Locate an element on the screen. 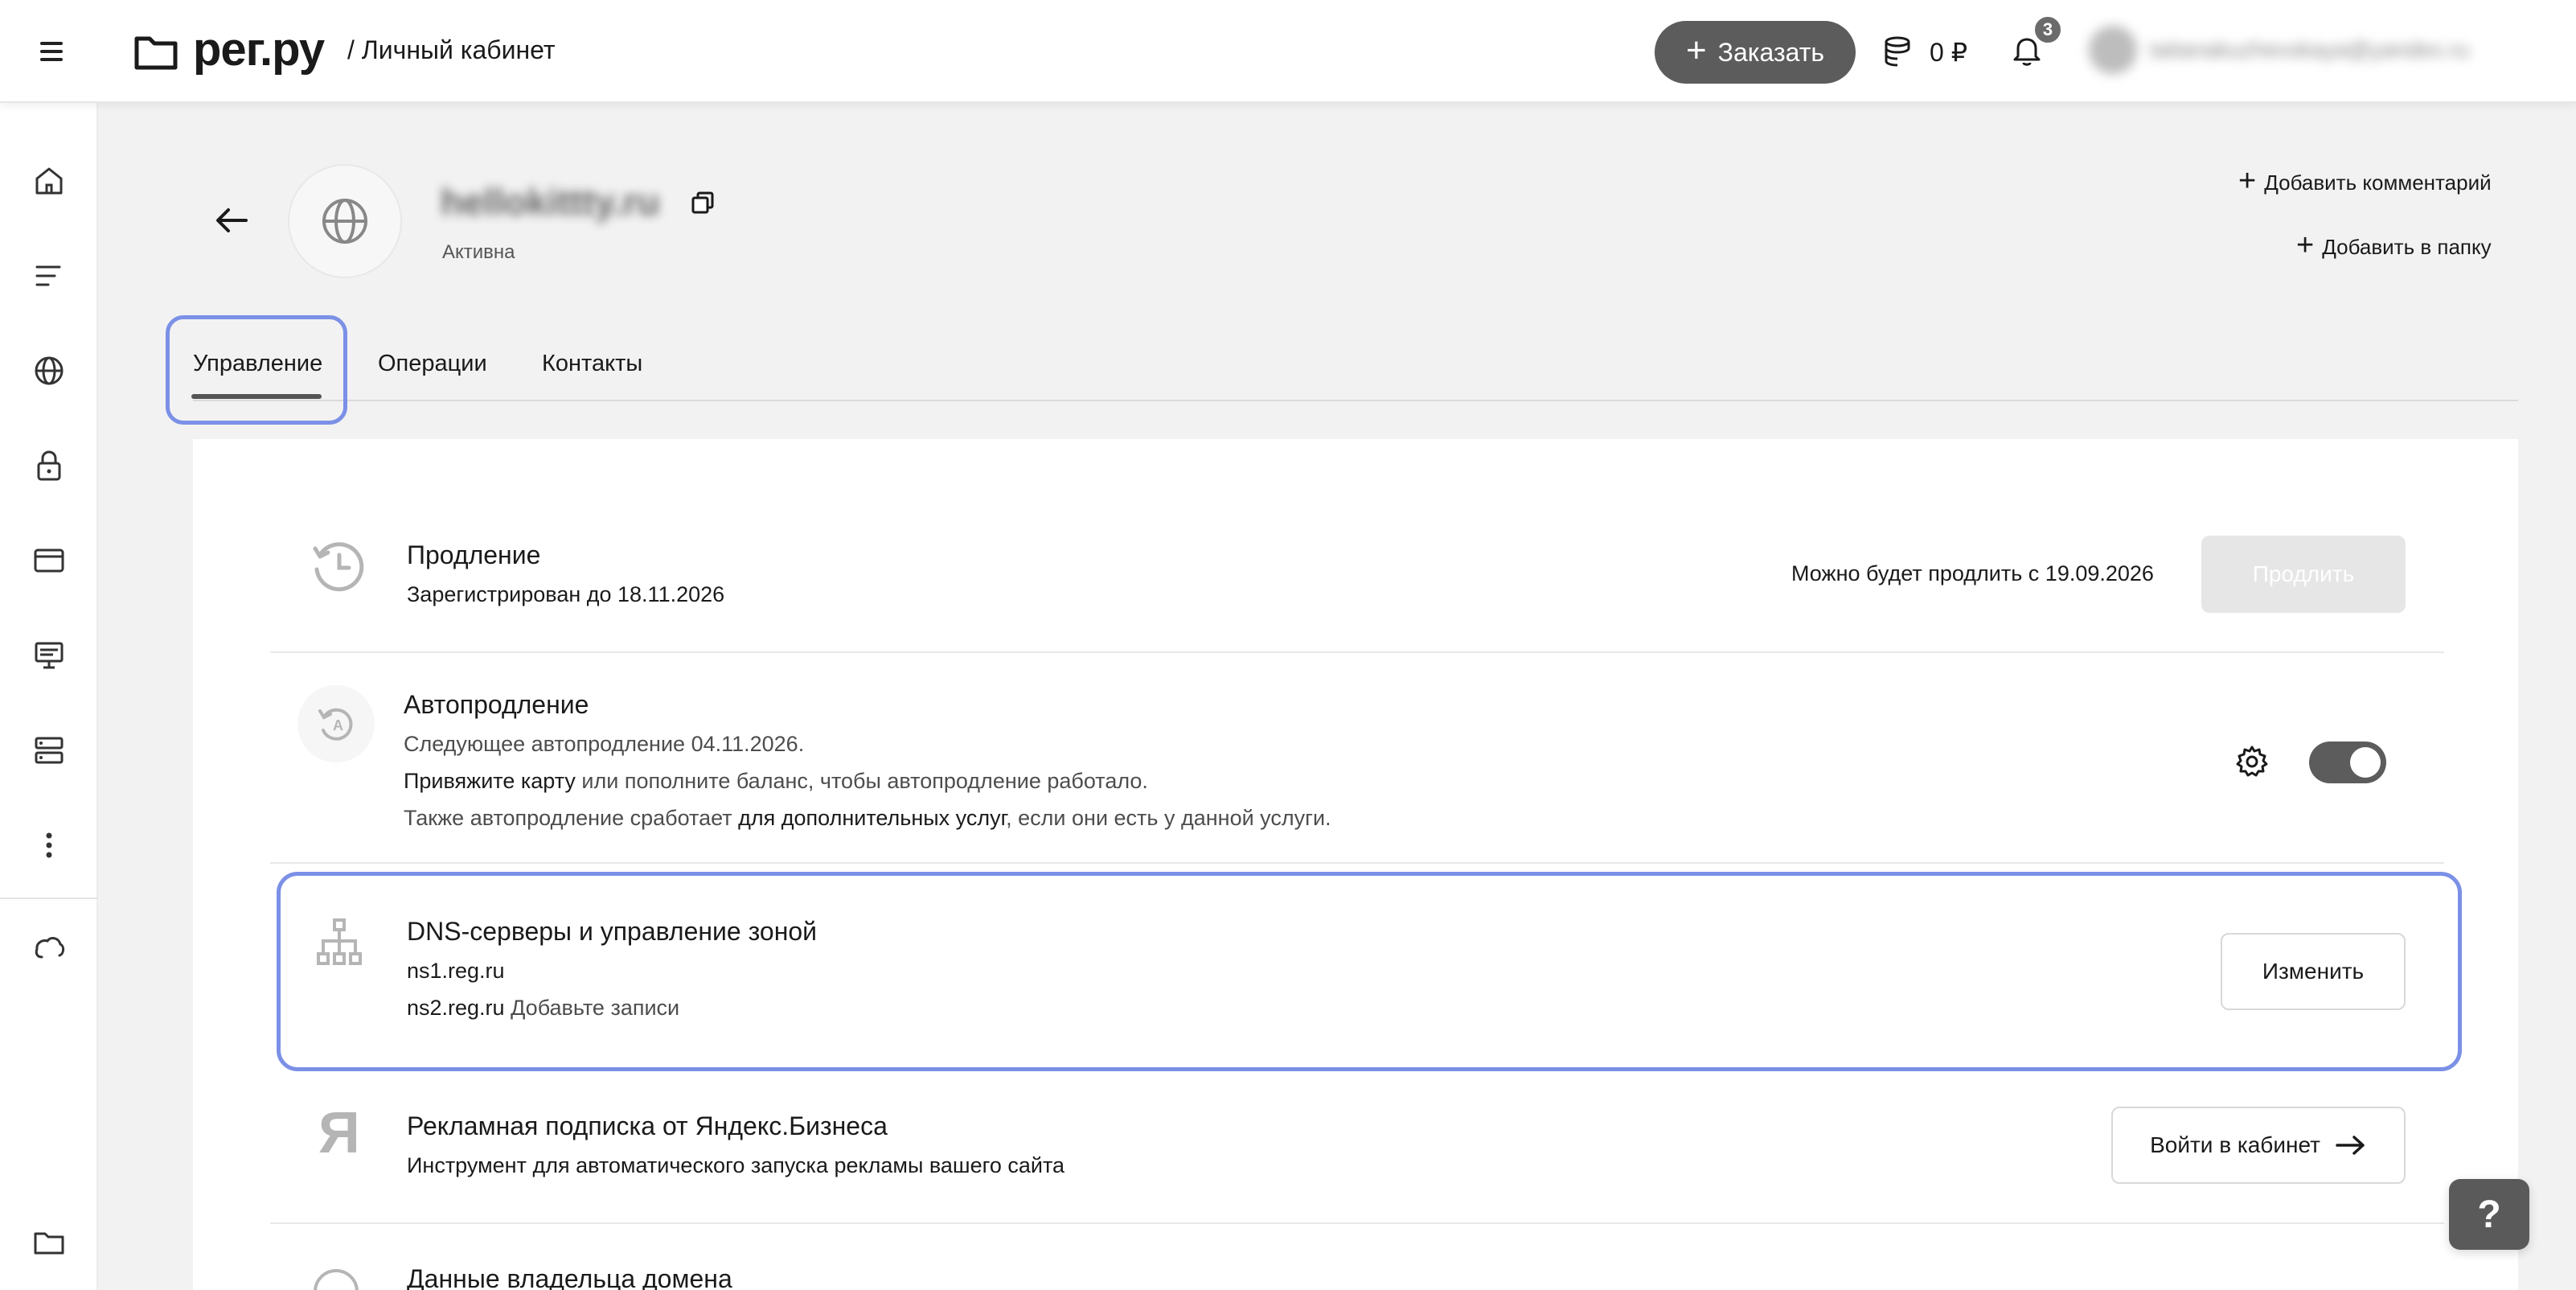  autorenew-icon: A is located at coordinates (335, 724).